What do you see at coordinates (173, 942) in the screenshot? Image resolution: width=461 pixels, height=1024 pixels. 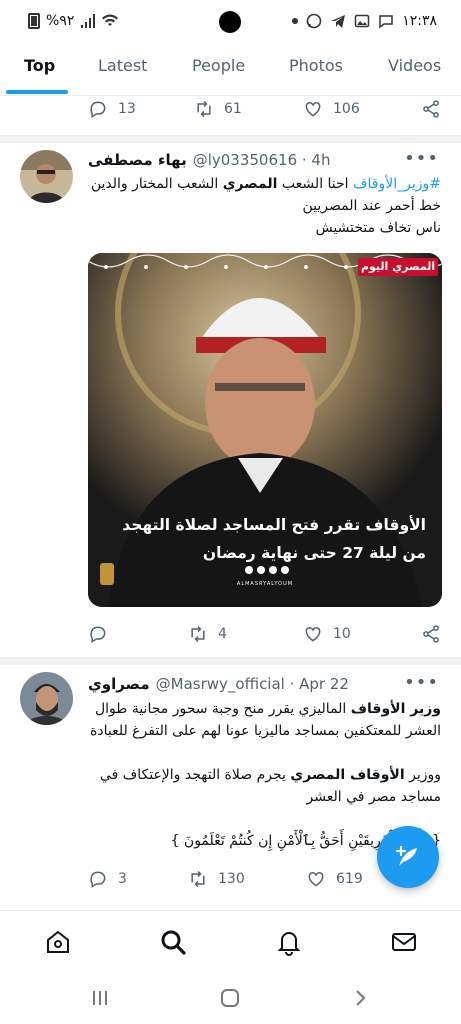 I see `search-icon` at bounding box center [173, 942].